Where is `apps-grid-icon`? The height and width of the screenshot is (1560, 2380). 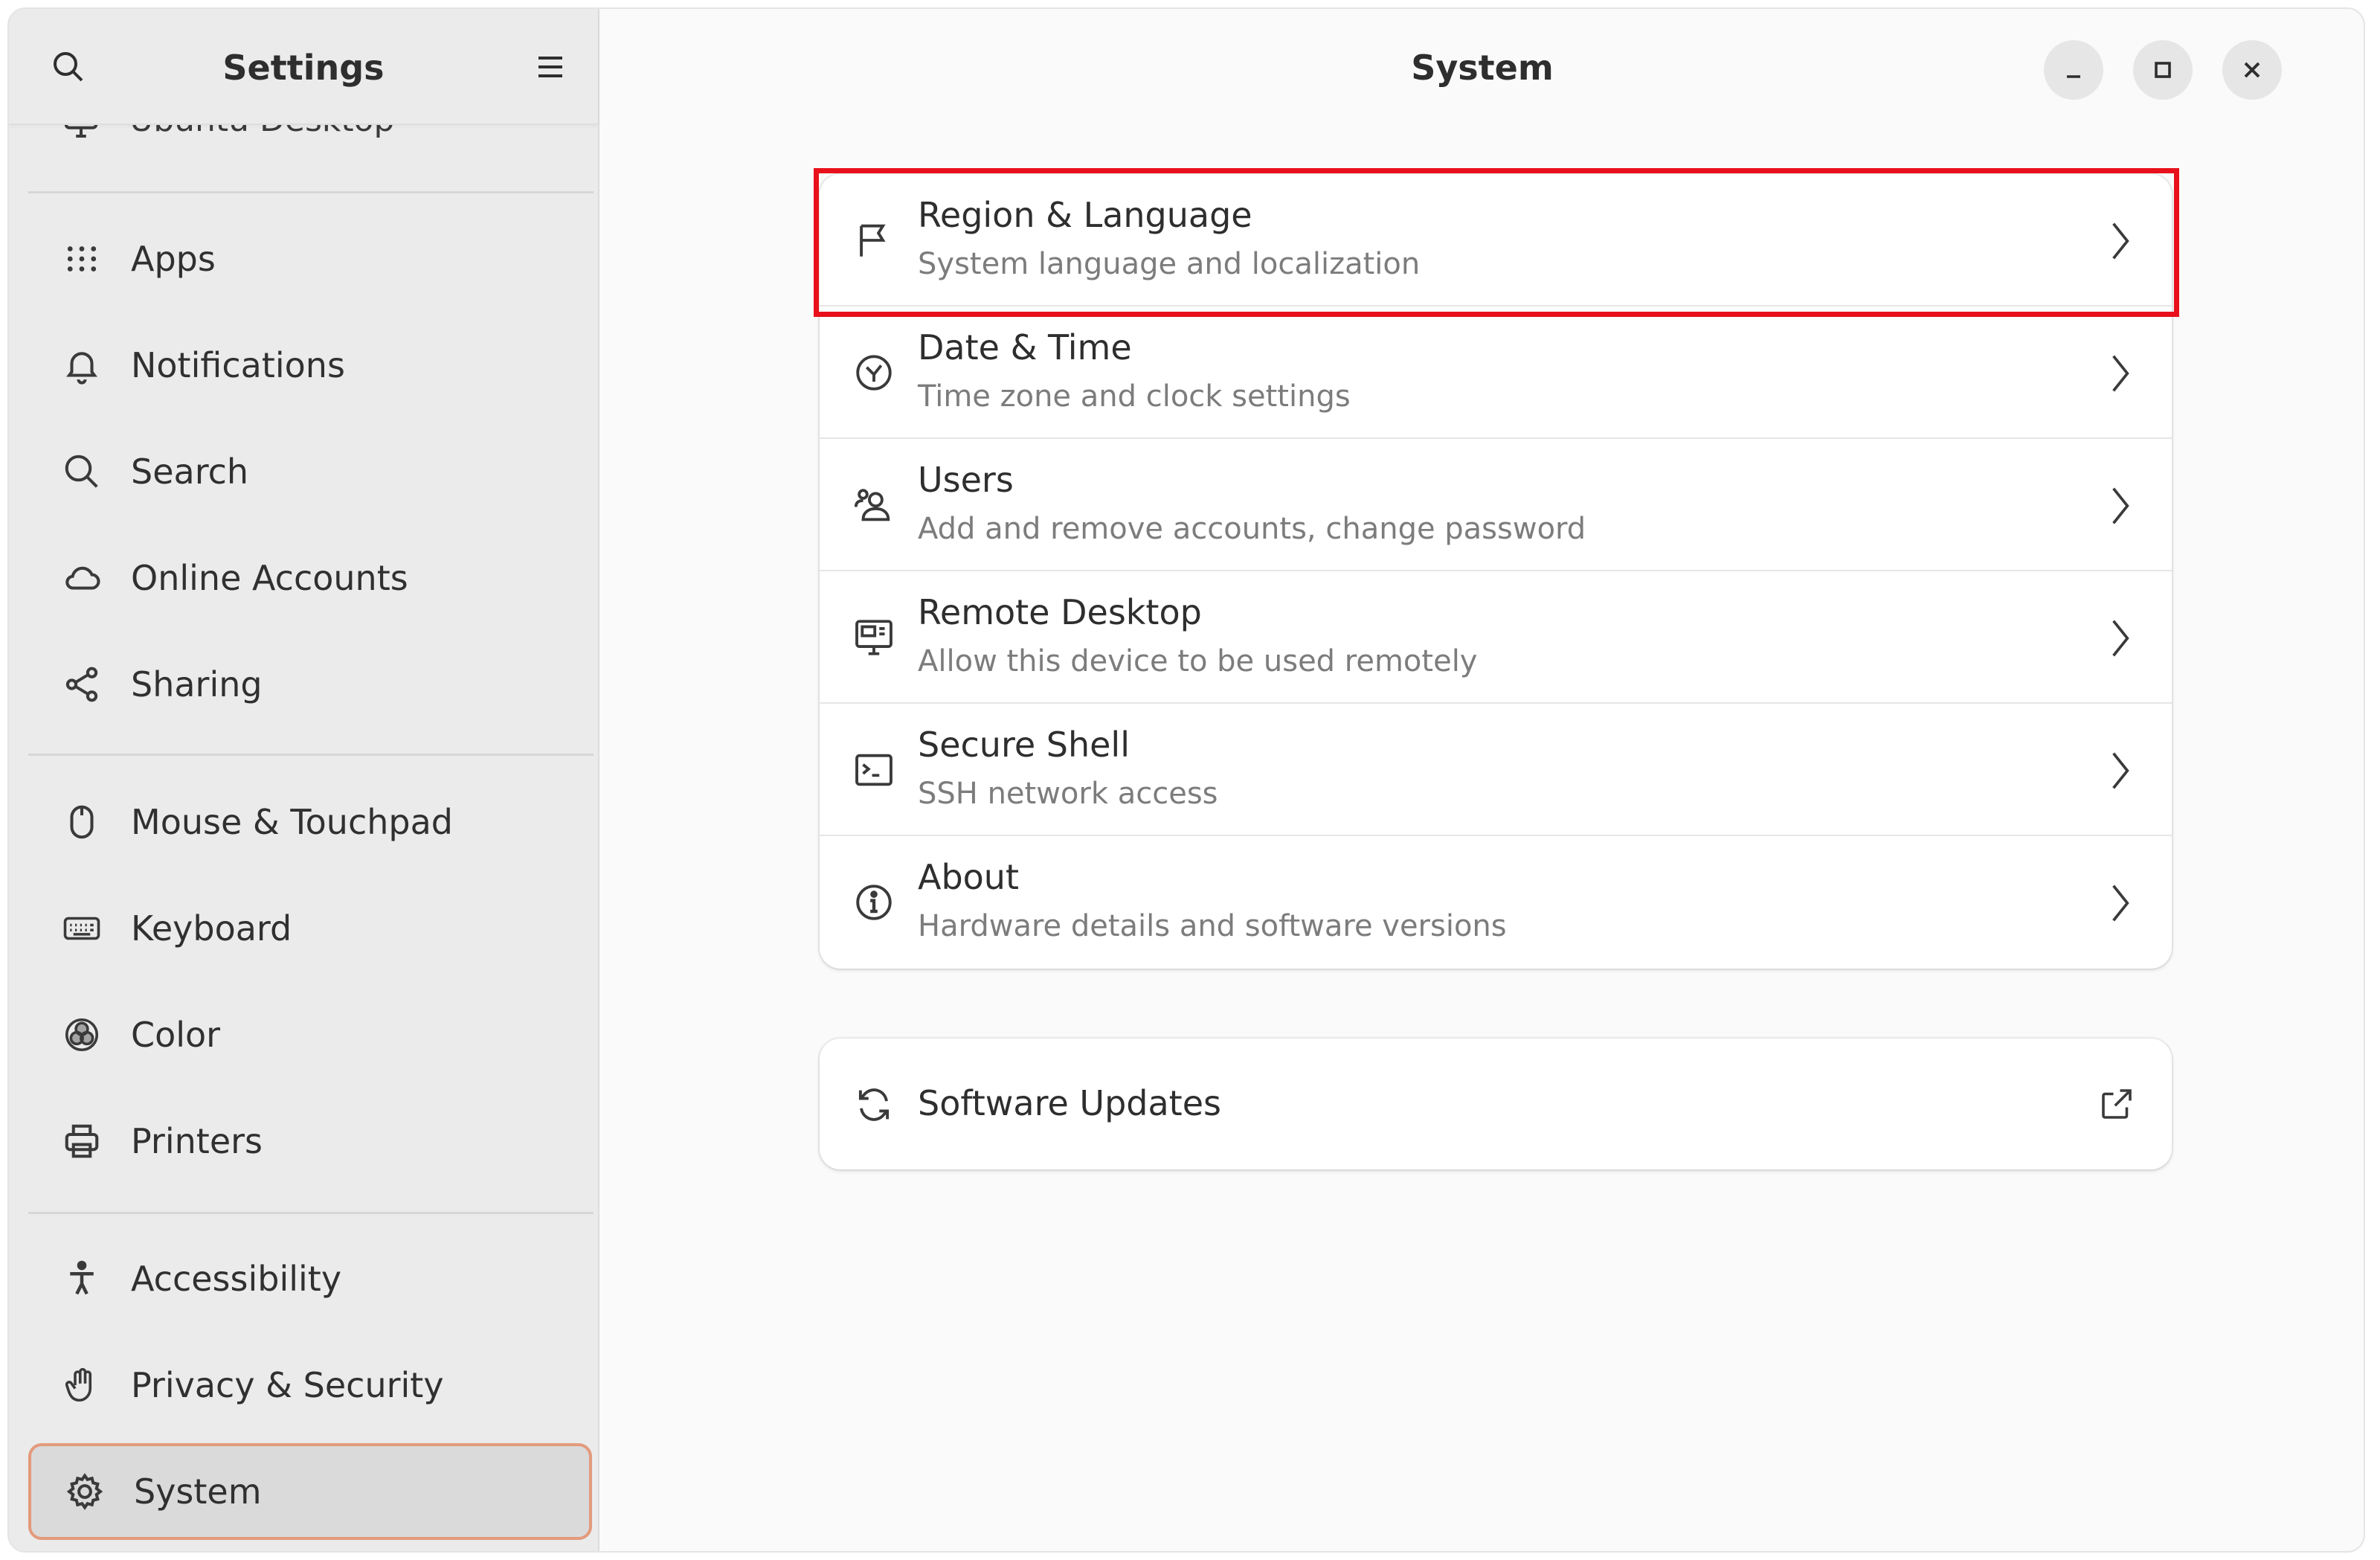 apps-grid-icon is located at coordinates (82, 259).